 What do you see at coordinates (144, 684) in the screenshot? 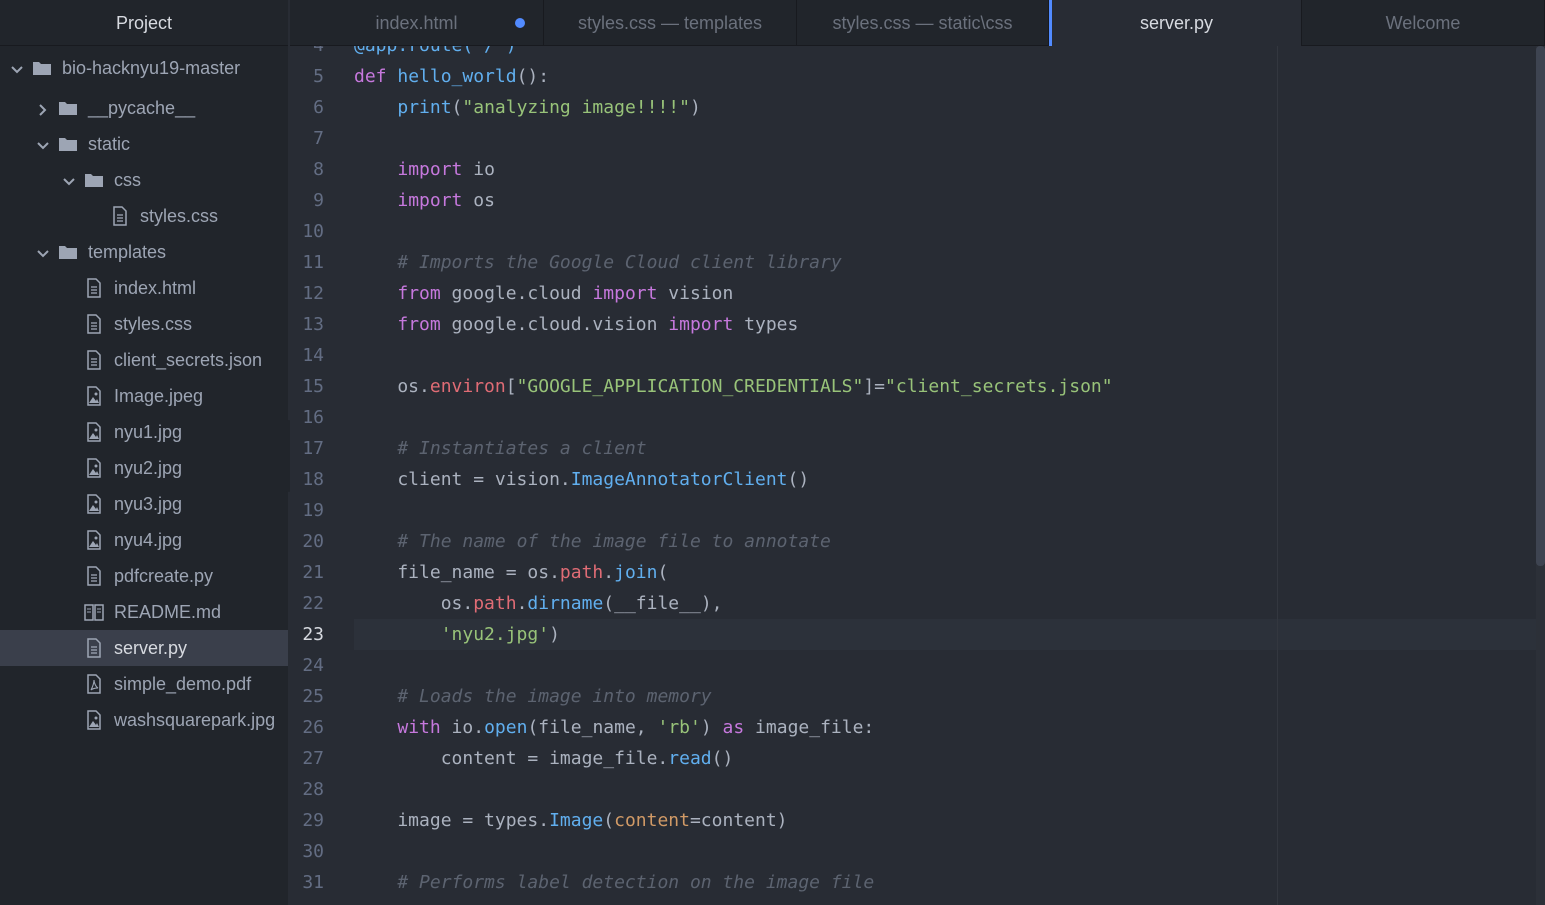
I see `tree-file: simple_demo.pdf` at bounding box center [144, 684].